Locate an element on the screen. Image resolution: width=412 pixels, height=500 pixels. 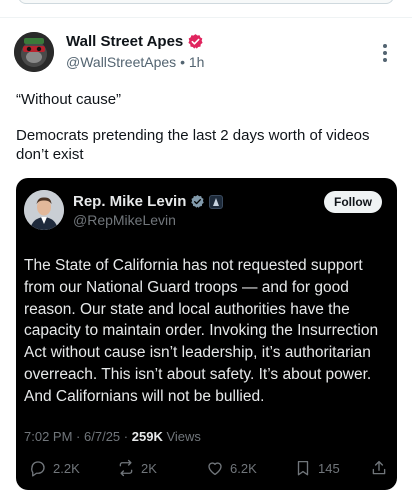
more-options-icon is located at coordinates (385, 53).